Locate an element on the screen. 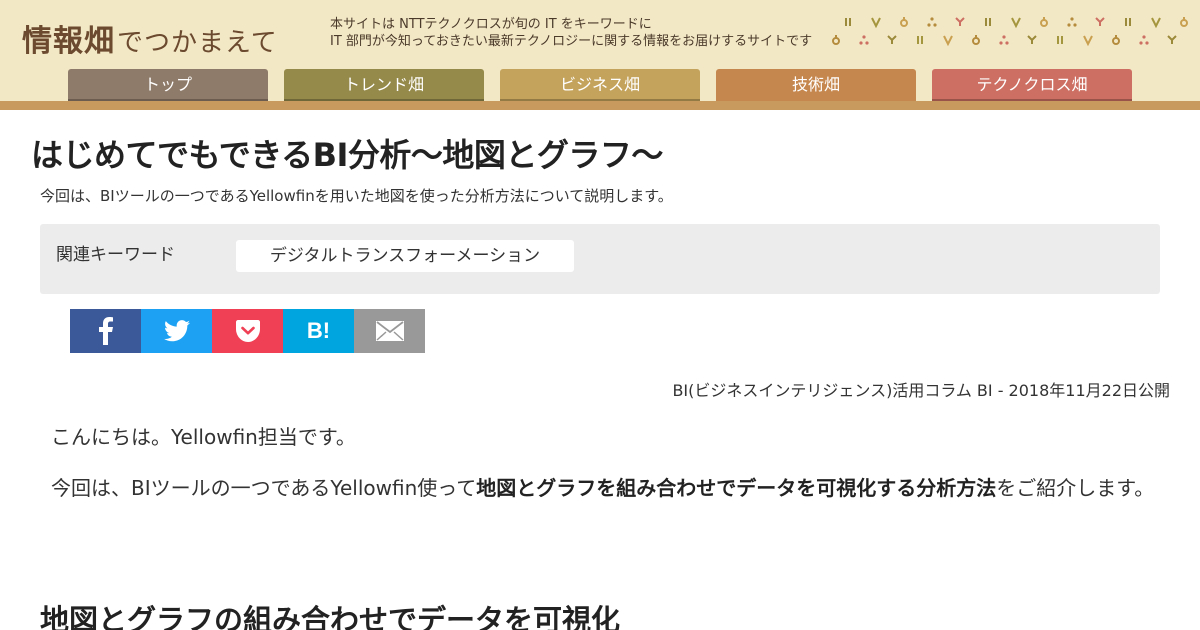 The height and width of the screenshot is (630, 1200). summary-text-before: 今回は、BIツールの一つであるYellowfin使って is located at coordinates (264, 488).